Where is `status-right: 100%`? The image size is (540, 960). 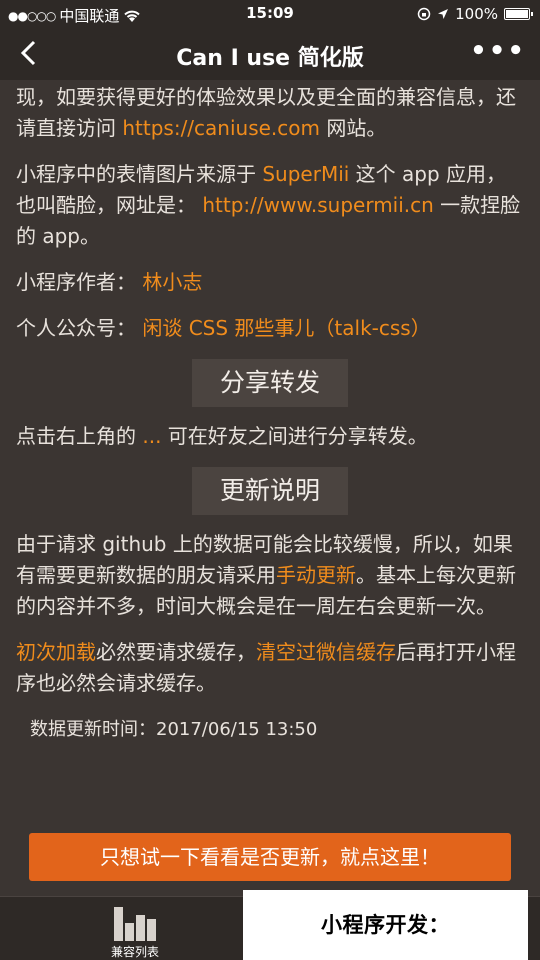 status-right: 100% is located at coordinates (475, 14).